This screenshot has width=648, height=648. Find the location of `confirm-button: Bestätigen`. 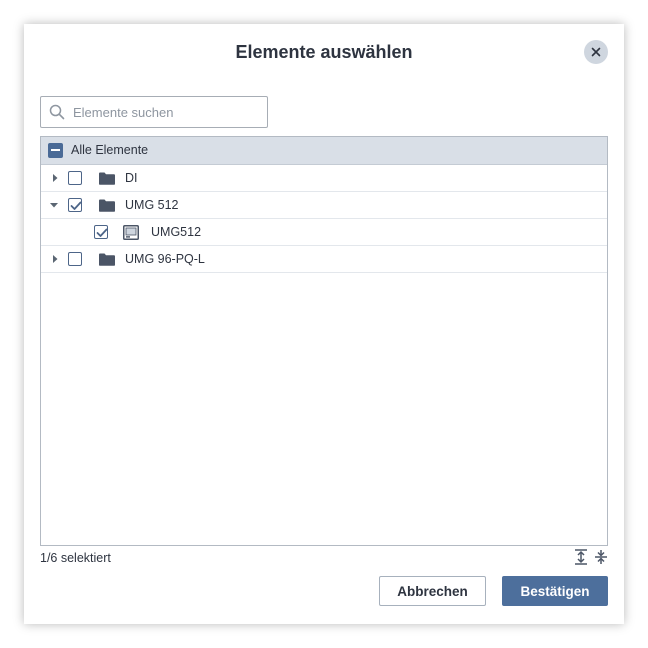

confirm-button: Bestätigen is located at coordinates (555, 591).